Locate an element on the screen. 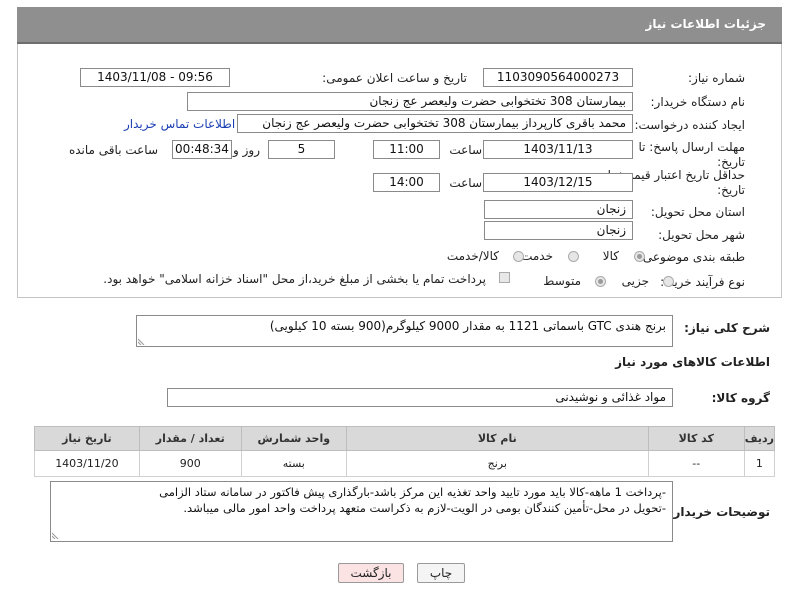  print-button: چاپ is located at coordinates (441, 573).